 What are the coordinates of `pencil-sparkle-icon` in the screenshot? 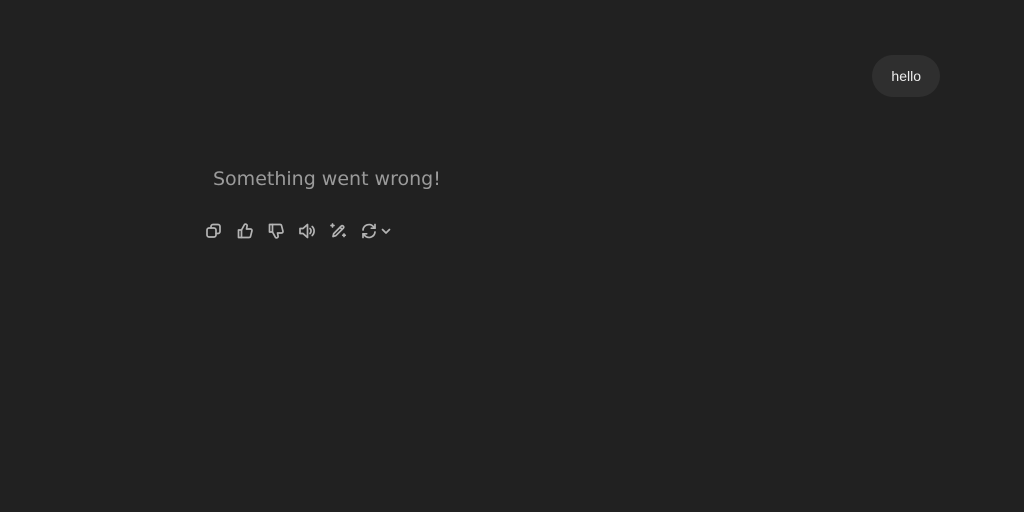 It's located at (337, 230).